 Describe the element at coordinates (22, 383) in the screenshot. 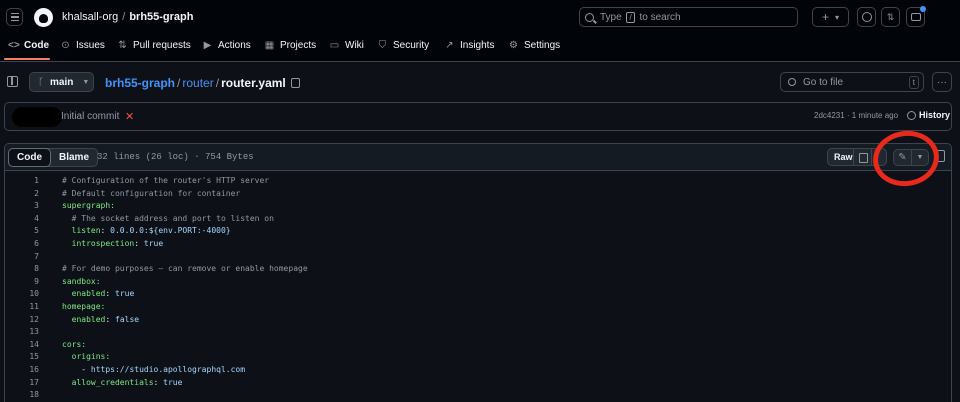

I see `line-number: 17` at that location.